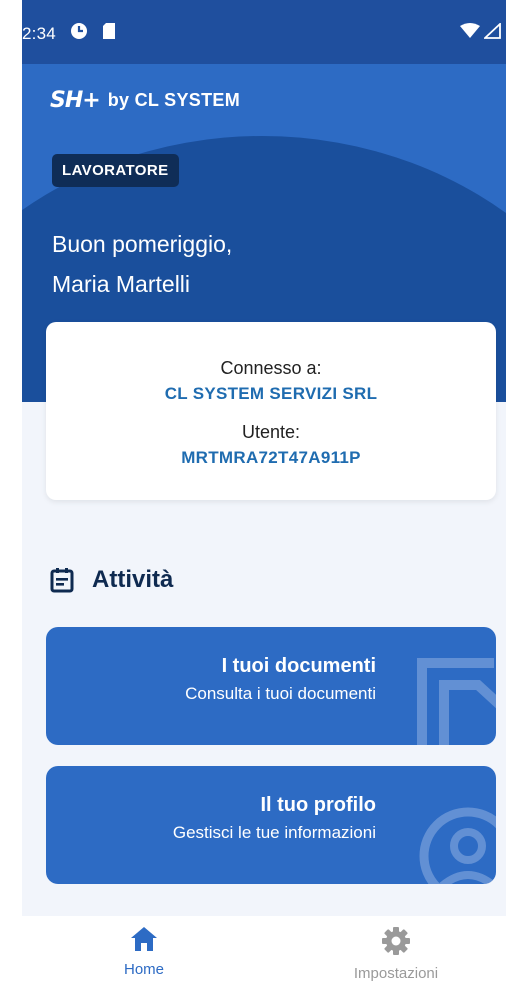 This screenshot has height=992, width=506. Describe the element at coordinates (142, 244) in the screenshot. I see `greeting-line-1: Buon pomeriggio,` at that location.